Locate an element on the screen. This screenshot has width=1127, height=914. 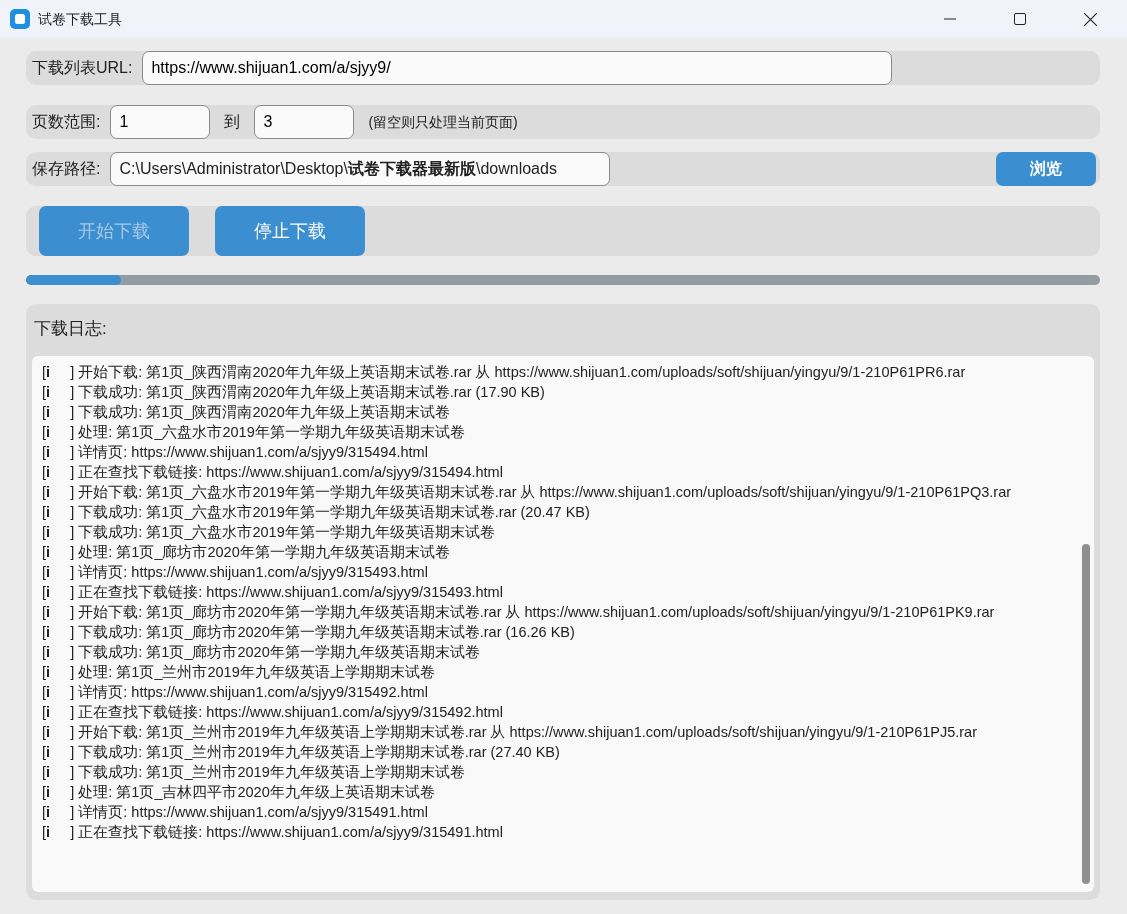
log-line: [i ] 处理: 第1页_廊坊市2020年第一学期九年级英语期末试卷 is located at coordinates (246, 552).